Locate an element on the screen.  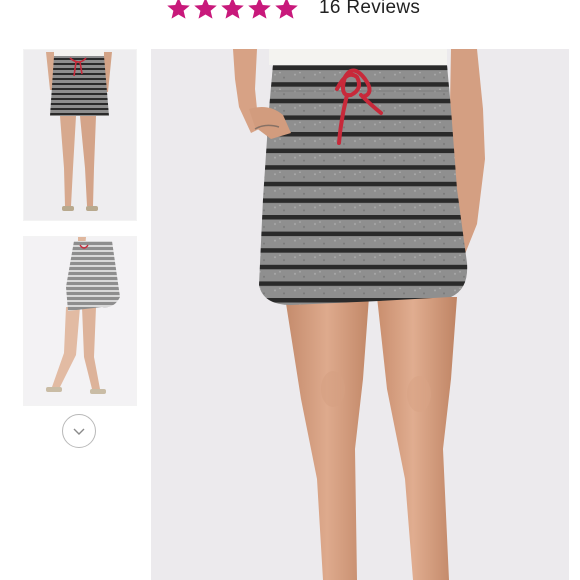
product-front-view-thumbnail is located at coordinates (80, 135).